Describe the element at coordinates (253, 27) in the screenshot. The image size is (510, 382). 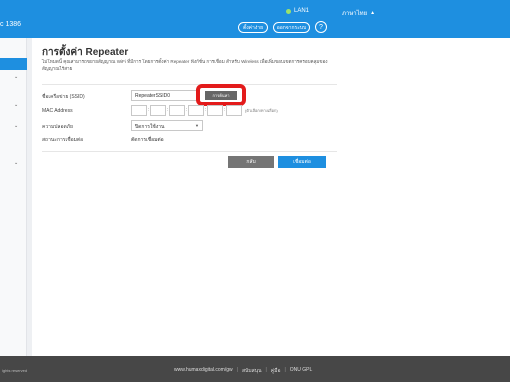
I see `easy-setup-button: ตั้งค่าง่าย` at that location.